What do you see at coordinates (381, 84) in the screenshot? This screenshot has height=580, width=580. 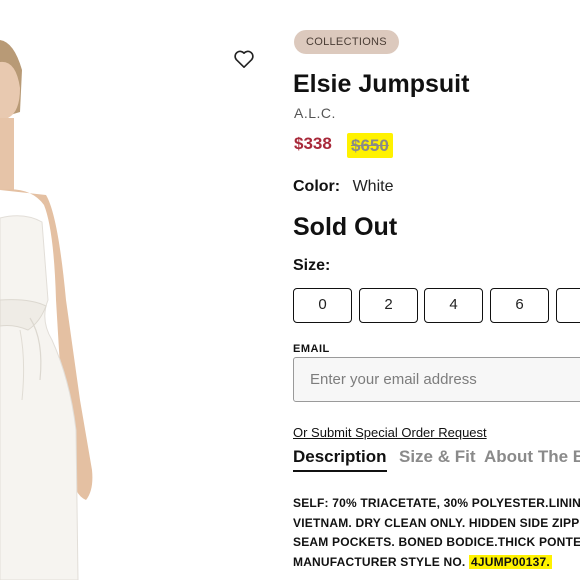 I see `product-title: Elsie Jumpsuit` at bounding box center [381, 84].